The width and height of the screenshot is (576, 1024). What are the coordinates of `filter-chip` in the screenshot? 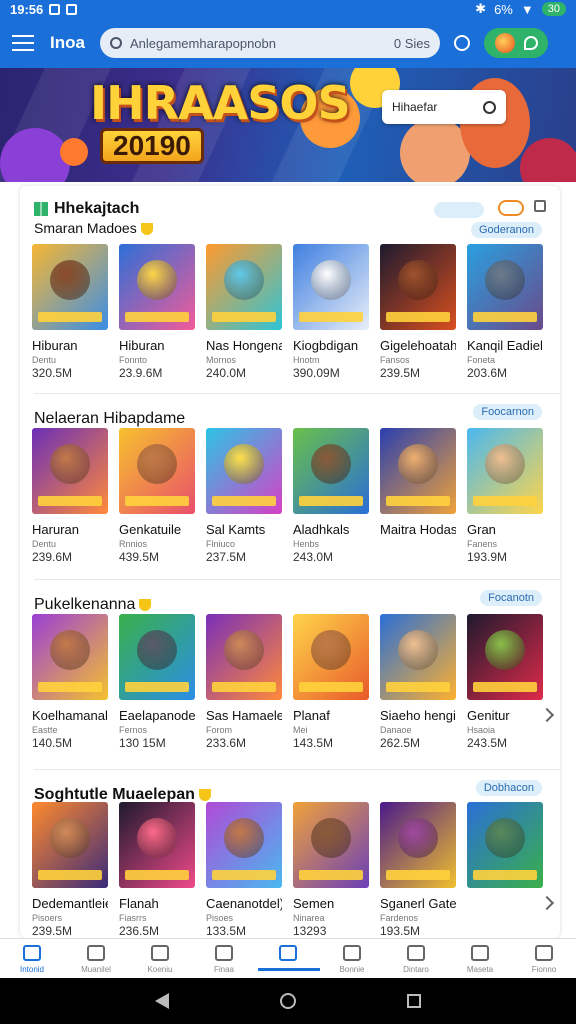 It's located at (511, 208).